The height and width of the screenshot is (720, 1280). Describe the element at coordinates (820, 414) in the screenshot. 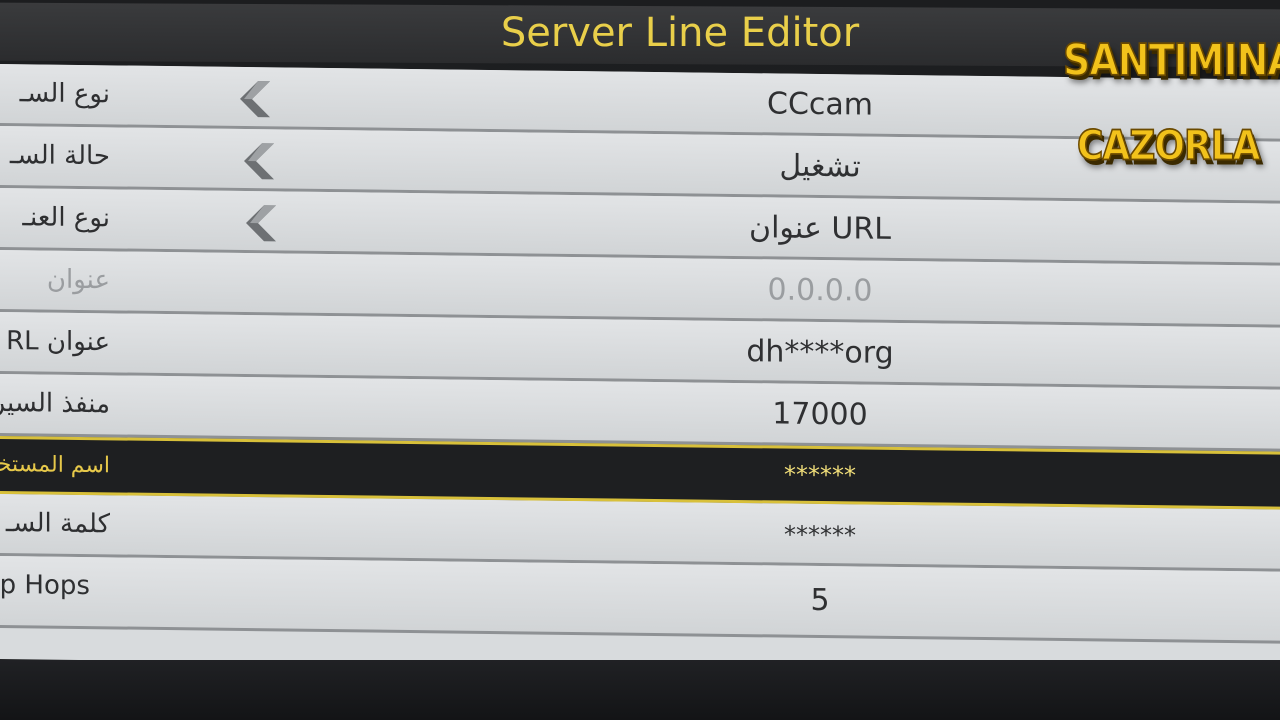

I see `setting-value: 17000` at that location.